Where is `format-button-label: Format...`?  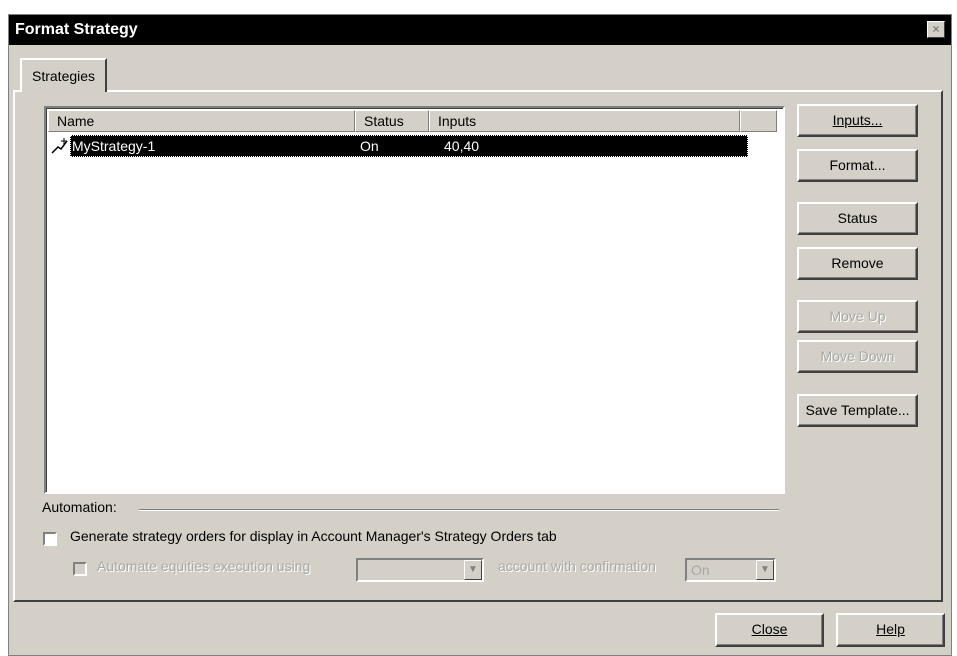 format-button-label: Format... is located at coordinates (857, 165).